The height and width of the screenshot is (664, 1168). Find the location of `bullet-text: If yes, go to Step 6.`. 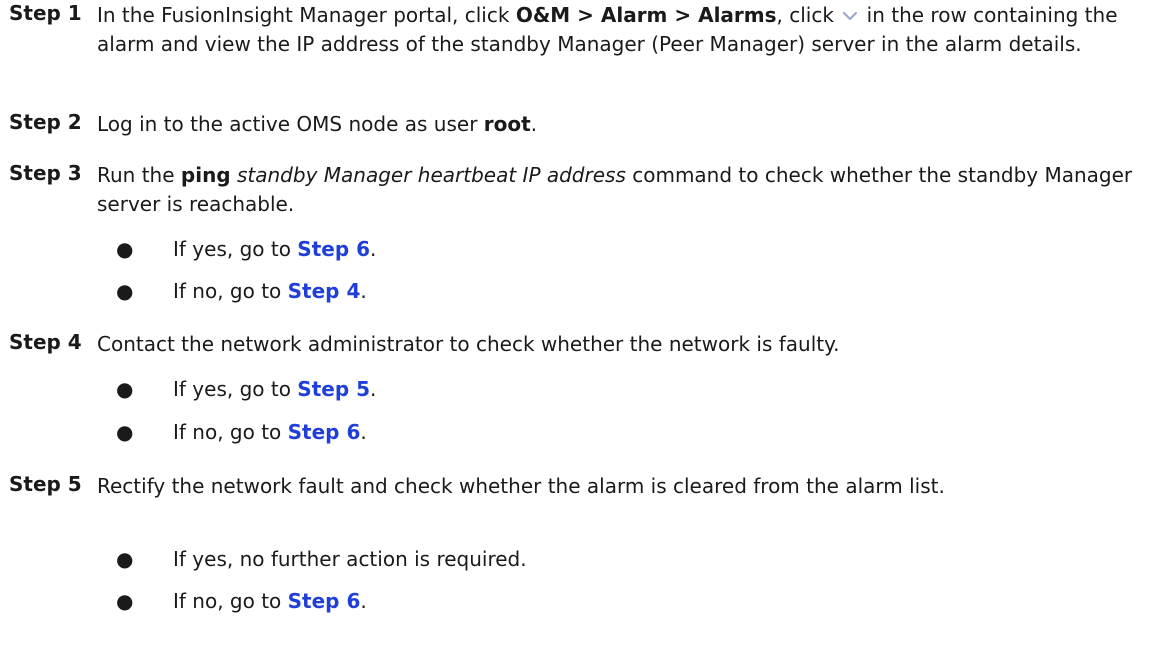

bullet-text: If yes, go to Step 6. is located at coordinates (274, 249).